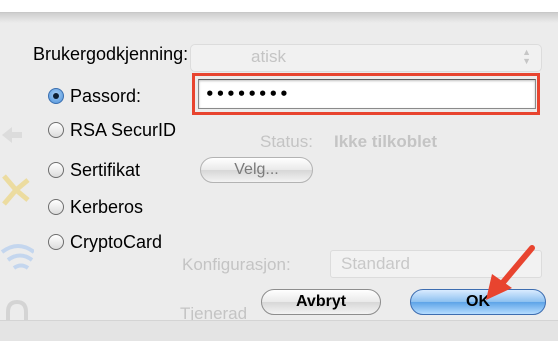 This screenshot has width=558, height=341. I want to click on radio-option-password: Passord:, so click(94, 96).